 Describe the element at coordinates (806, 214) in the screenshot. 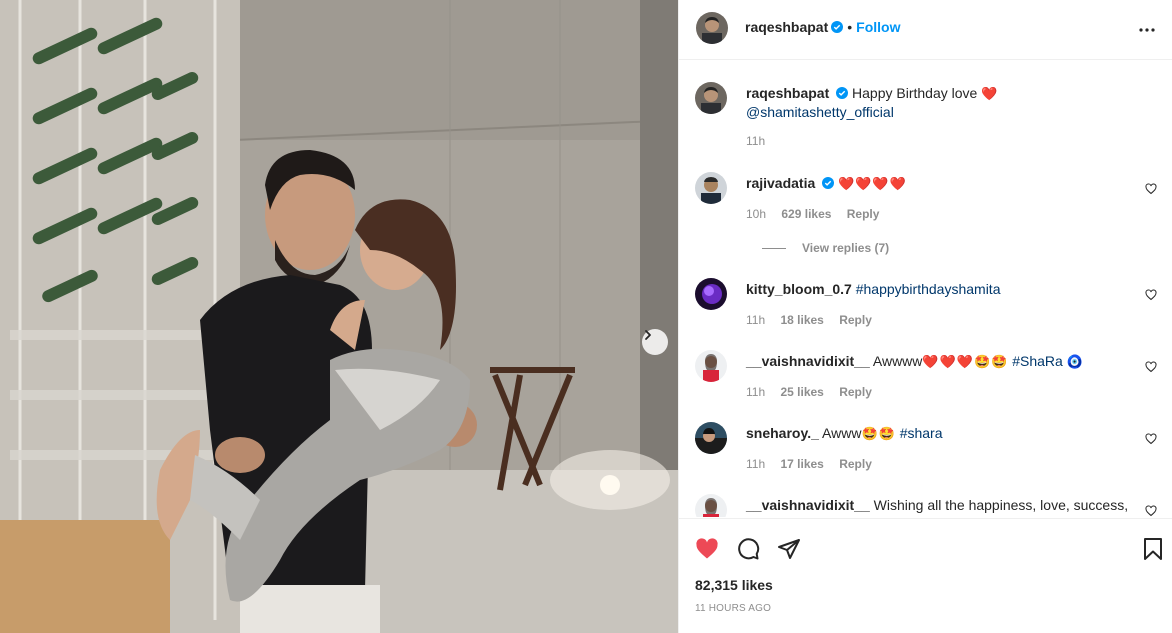

I see `comment-likes: 629 likes` at that location.